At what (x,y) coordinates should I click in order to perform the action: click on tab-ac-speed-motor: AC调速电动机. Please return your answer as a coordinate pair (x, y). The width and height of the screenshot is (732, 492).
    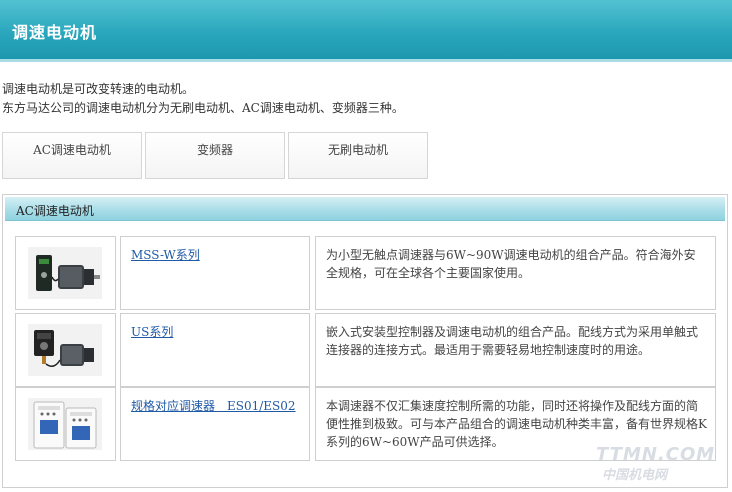
    Looking at the image, I should click on (72, 155).